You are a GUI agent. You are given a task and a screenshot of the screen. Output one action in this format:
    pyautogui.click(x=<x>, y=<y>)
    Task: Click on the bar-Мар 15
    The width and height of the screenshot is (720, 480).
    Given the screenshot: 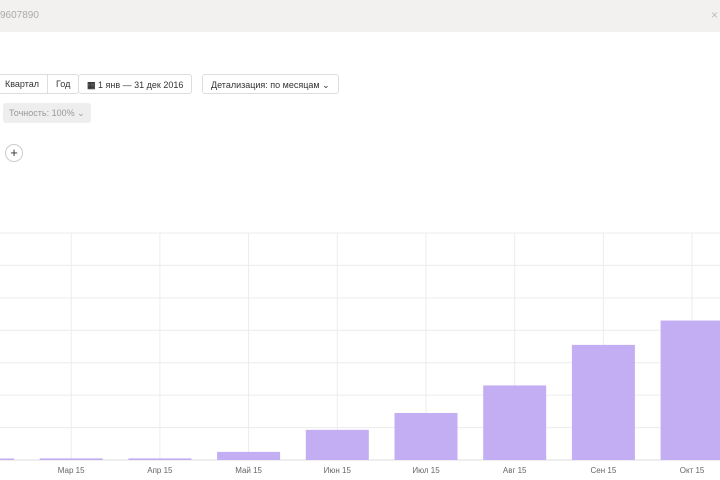 What is the action you would take?
    pyautogui.click(x=71, y=459)
    